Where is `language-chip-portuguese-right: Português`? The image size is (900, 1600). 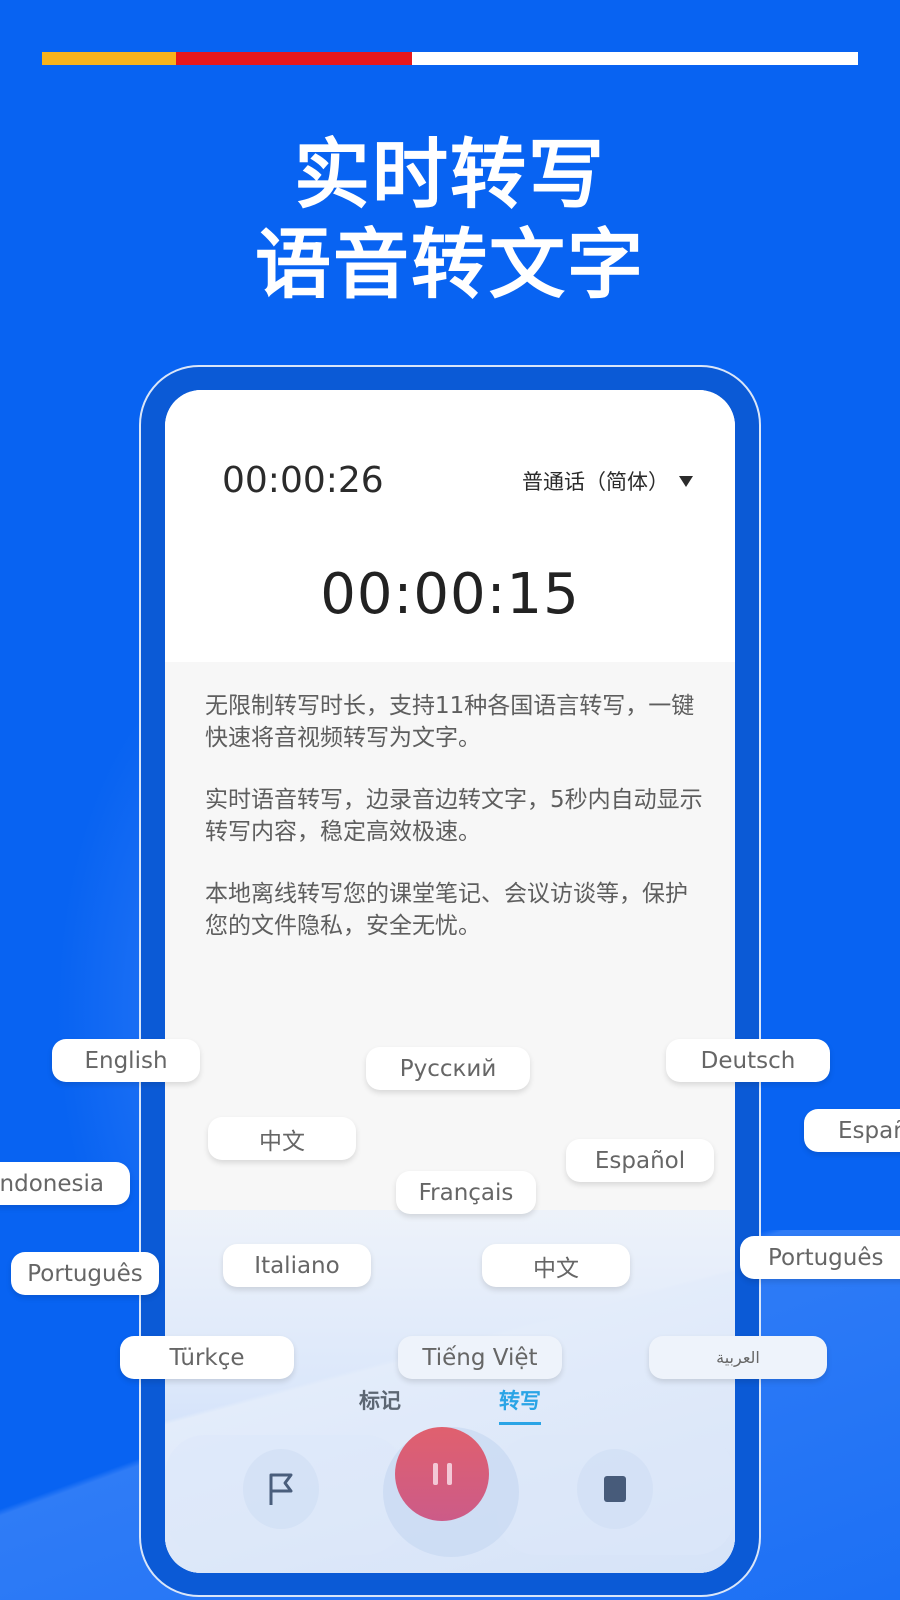
language-chip-portuguese-right: Português is located at coordinates (820, 1257).